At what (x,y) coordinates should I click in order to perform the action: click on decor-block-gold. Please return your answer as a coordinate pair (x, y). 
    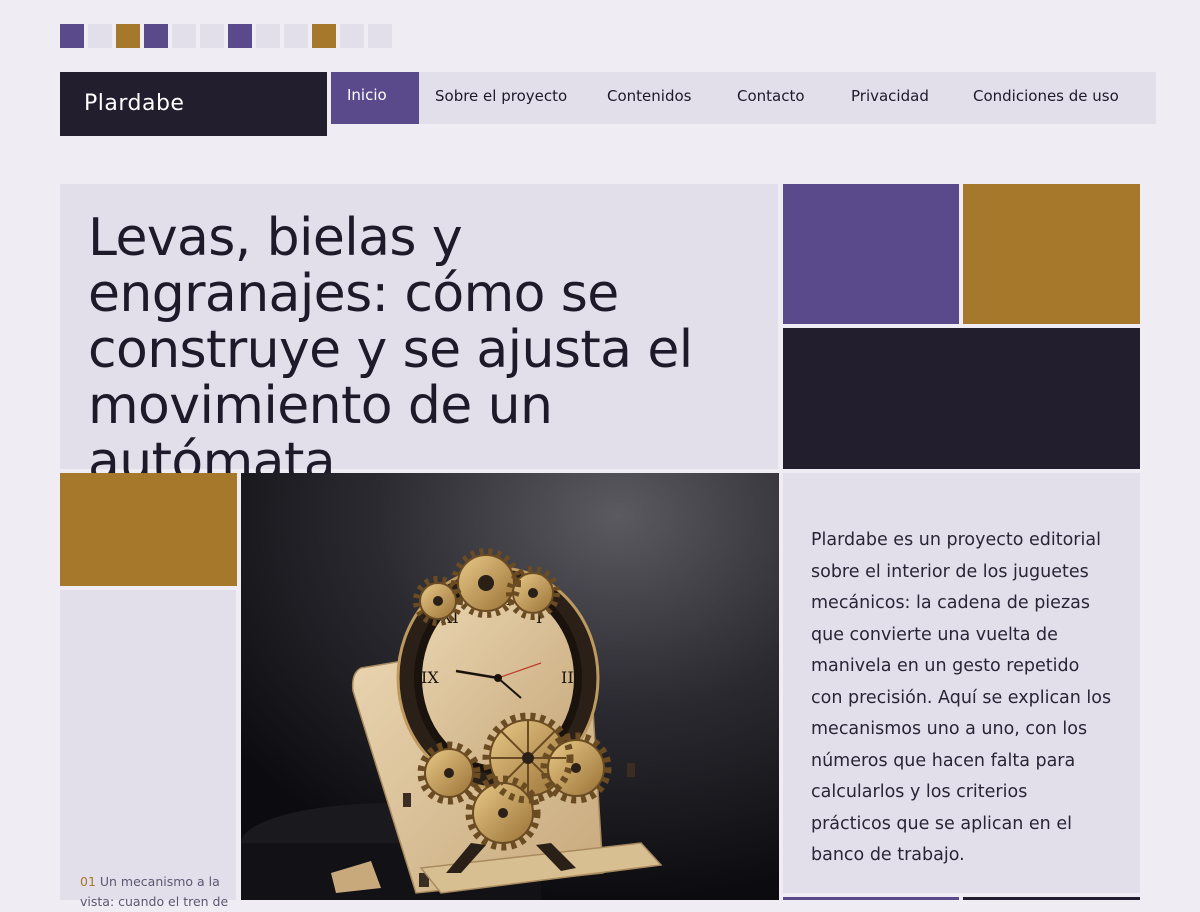
    Looking at the image, I should click on (1051, 254).